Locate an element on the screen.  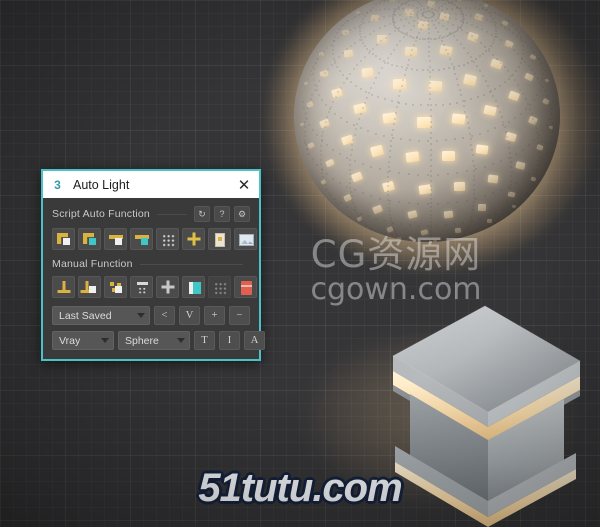
manual-scatter-button is located at coordinates (115, 287).